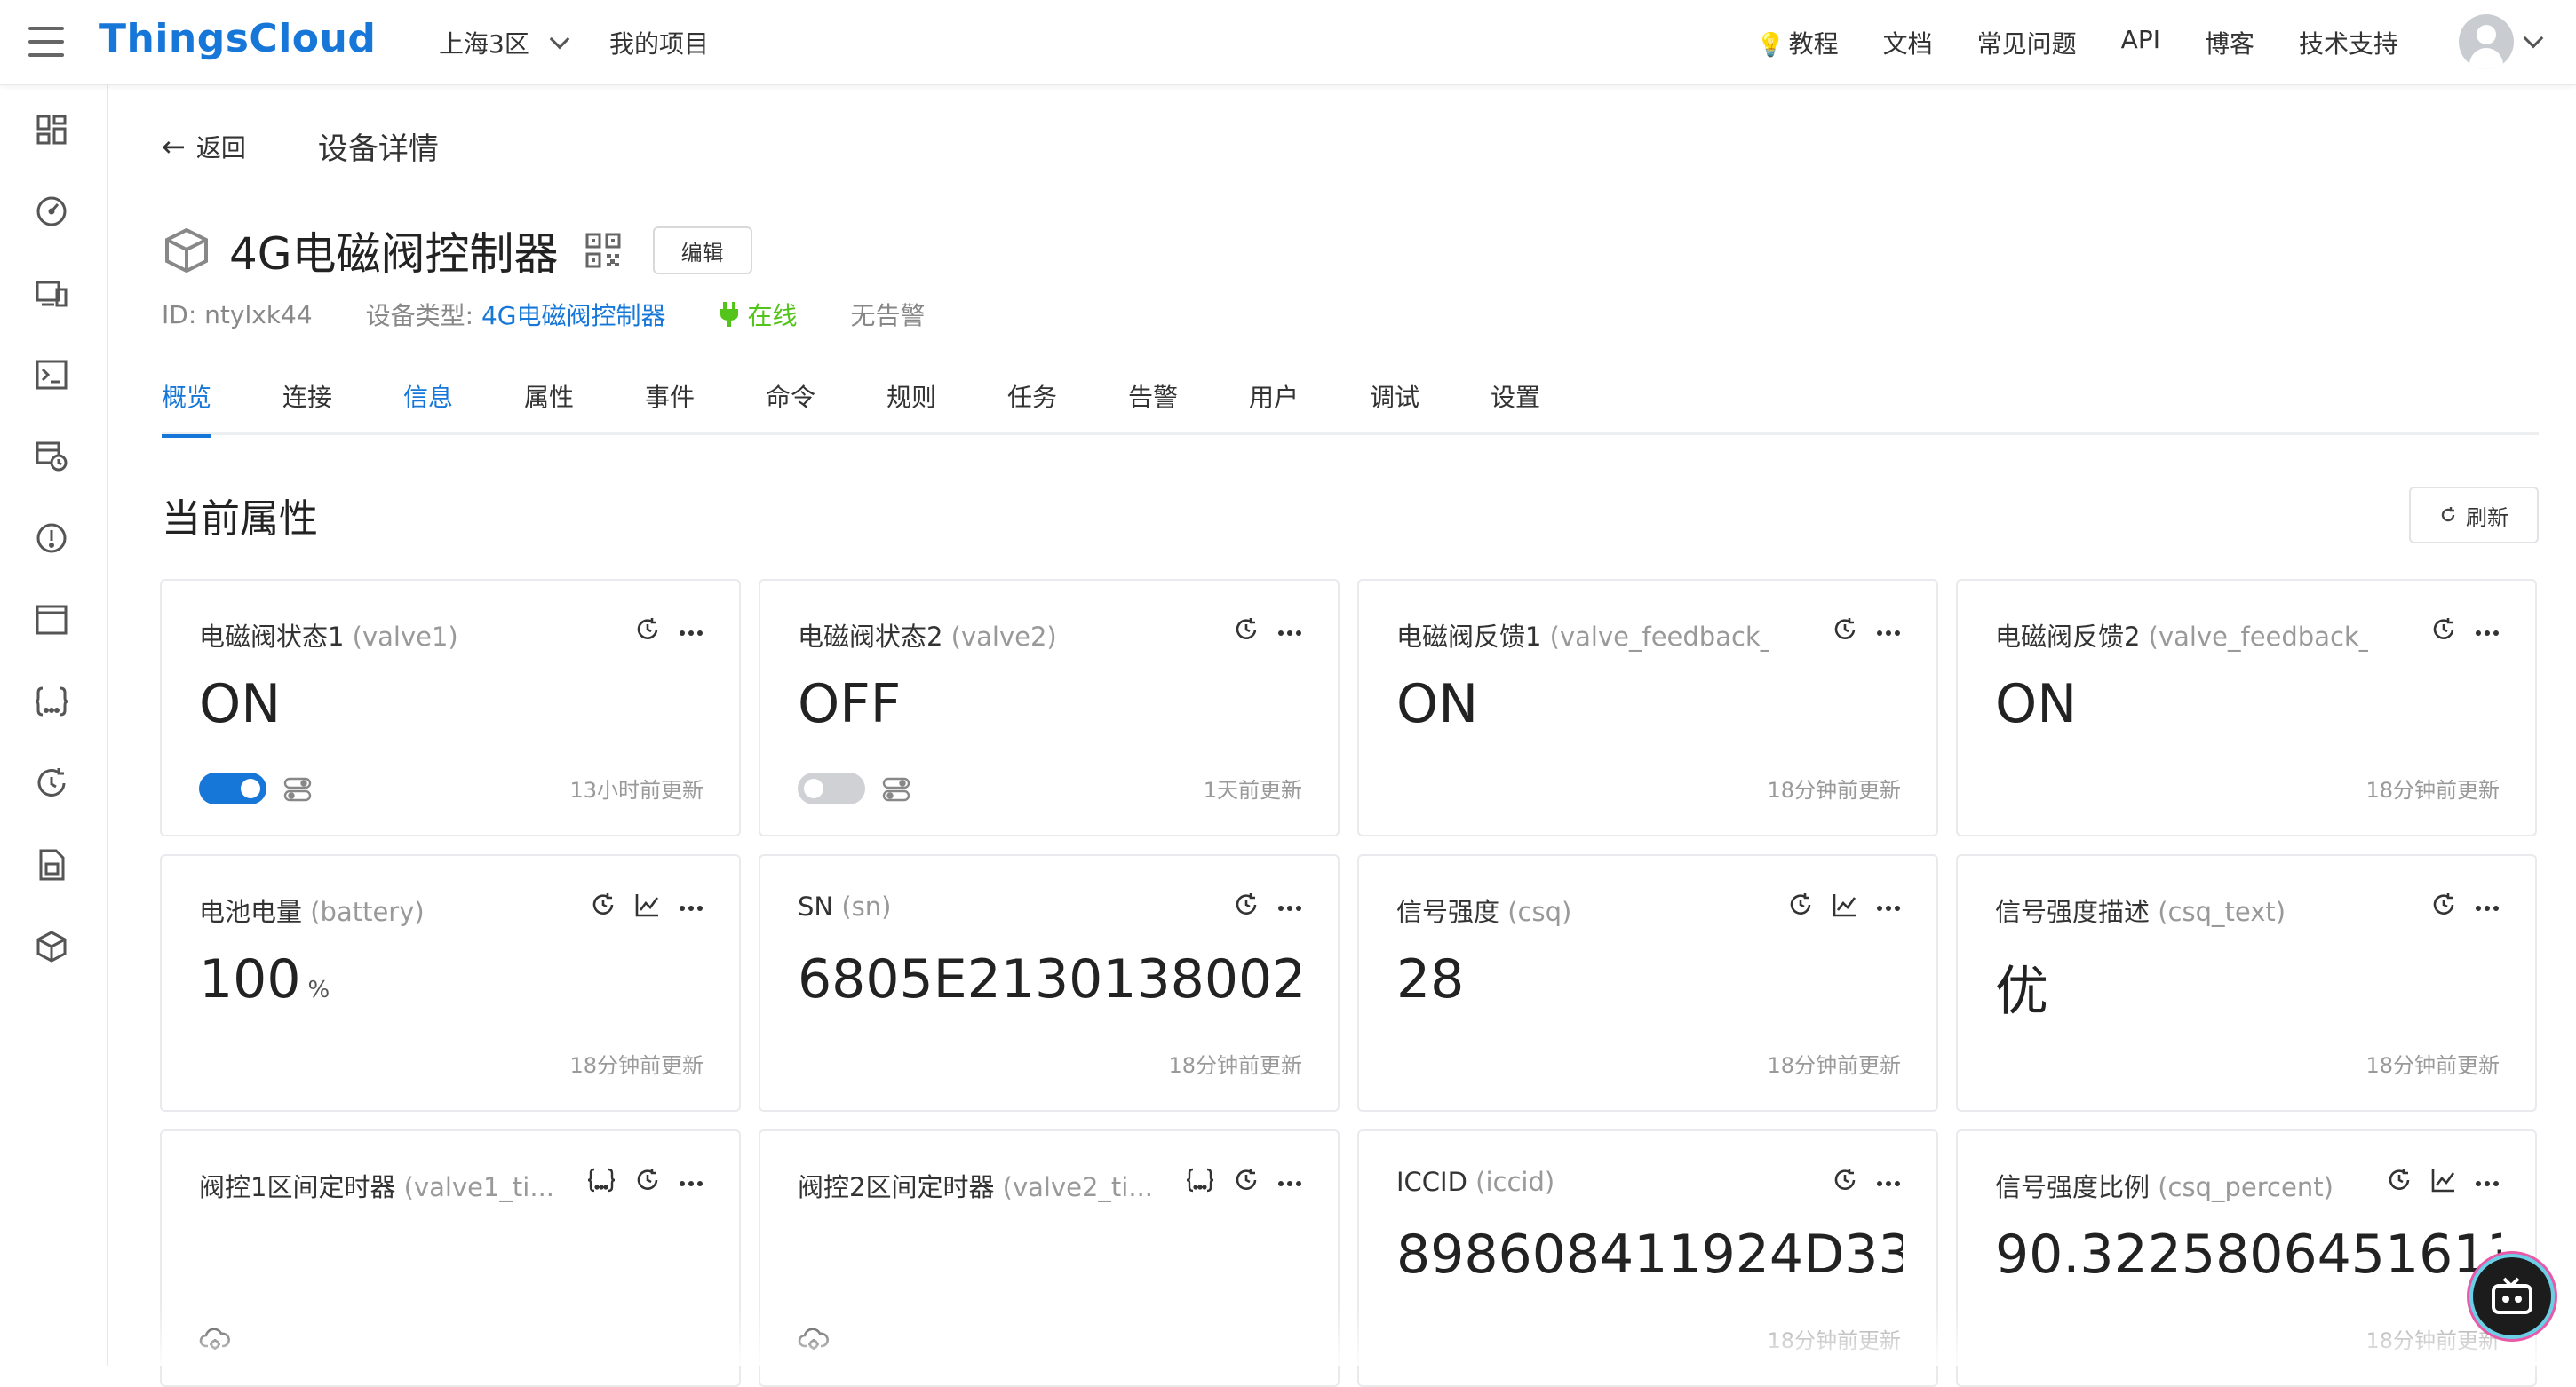  Describe the element at coordinates (463, 406) in the screenshot. I see `tab-info: 信息` at that location.